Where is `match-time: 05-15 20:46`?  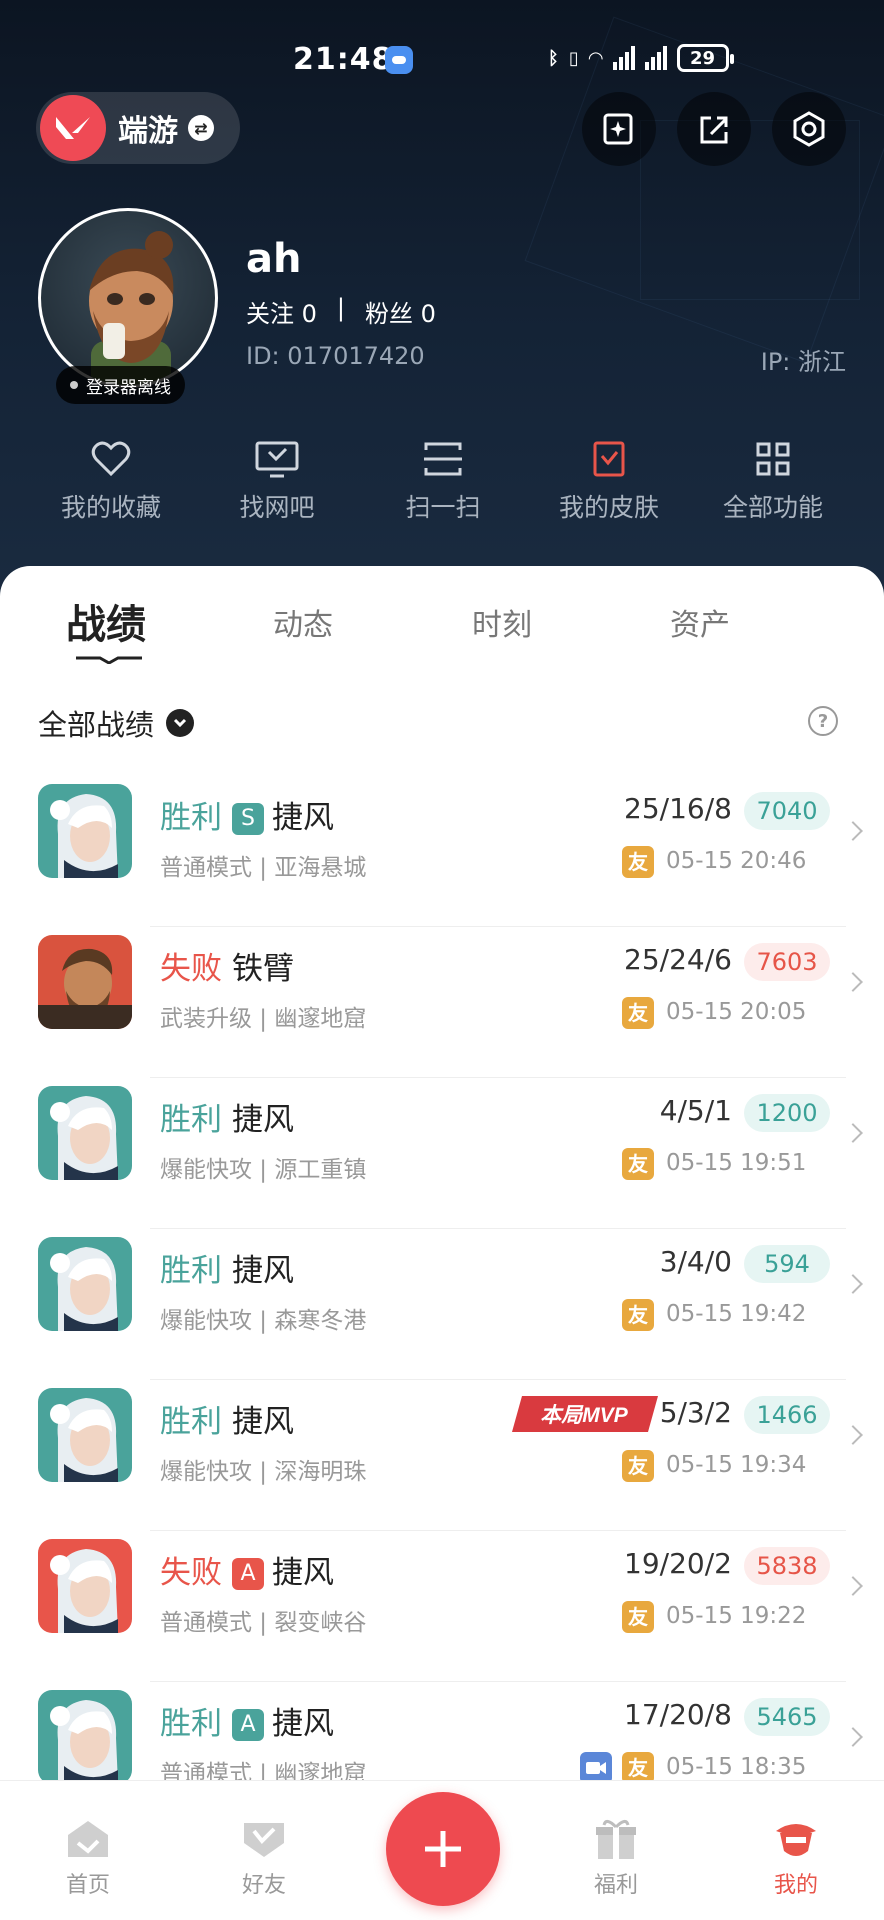 match-time: 05-15 20:46 is located at coordinates (736, 861).